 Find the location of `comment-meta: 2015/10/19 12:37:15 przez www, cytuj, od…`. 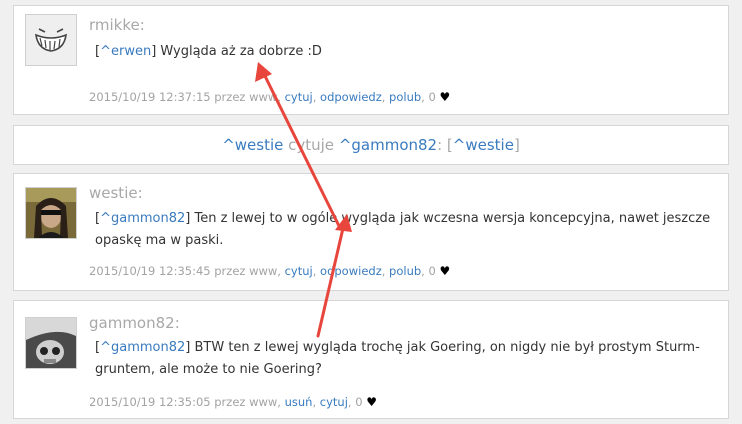

comment-meta: 2015/10/19 12:37:15 przez www, cytuj, od… is located at coordinates (270, 97).